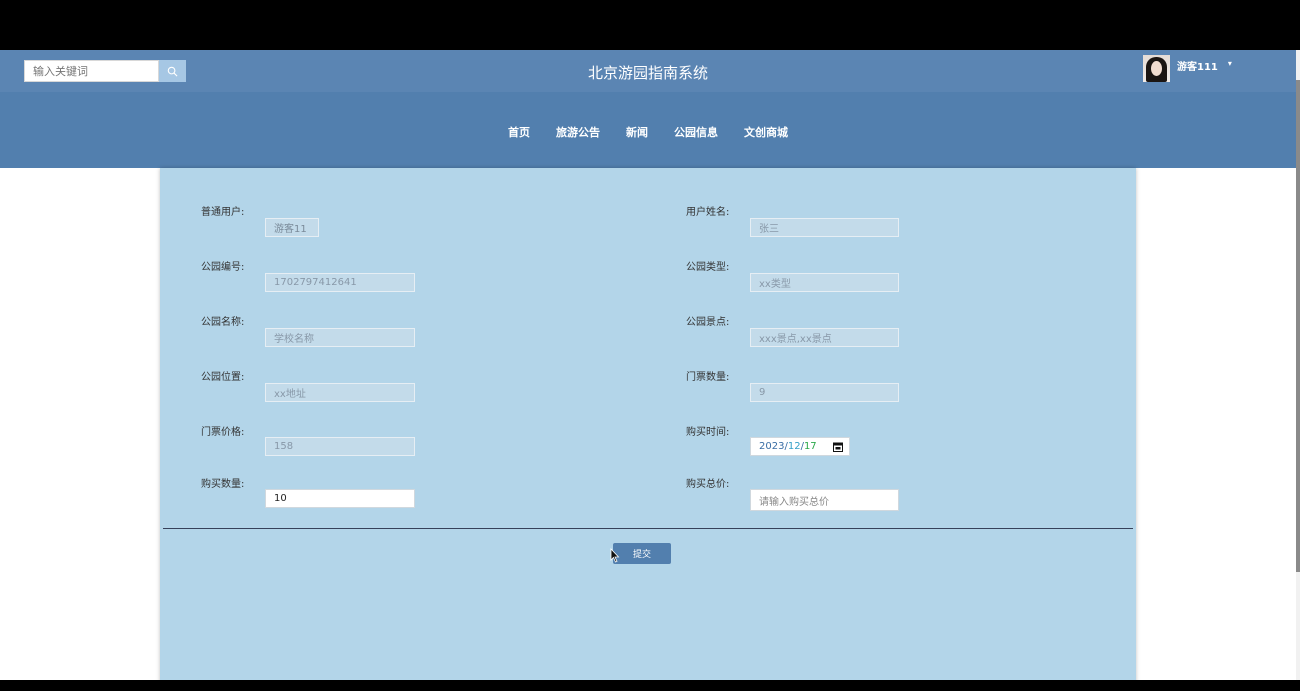 The image size is (1300, 691). What do you see at coordinates (637, 132) in the screenshot?
I see `nav-item-news: 新闻` at bounding box center [637, 132].